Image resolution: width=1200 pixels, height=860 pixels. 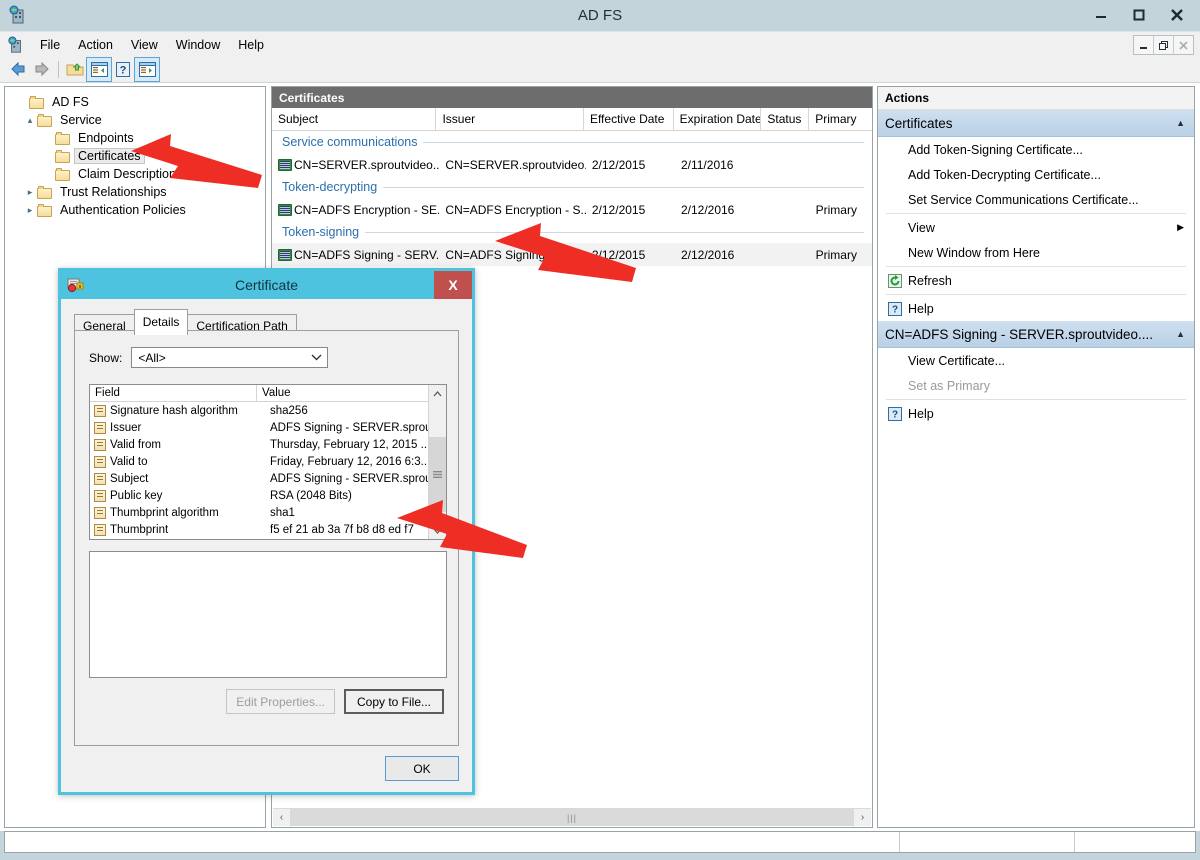 What do you see at coordinates (135, 156) in the screenshot?
I see `tree-item-certificates: Certificates` at bounding box center [135, 156].